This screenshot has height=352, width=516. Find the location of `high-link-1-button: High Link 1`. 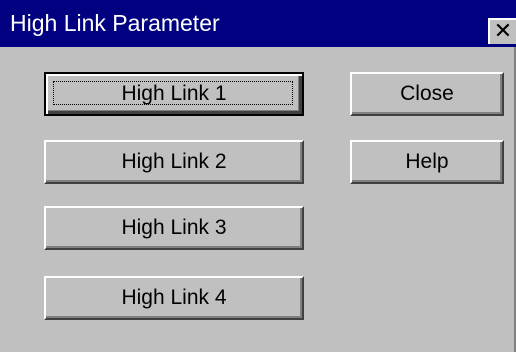

high-link-1-button: High Link 1 is located at coordinates (174, 94).